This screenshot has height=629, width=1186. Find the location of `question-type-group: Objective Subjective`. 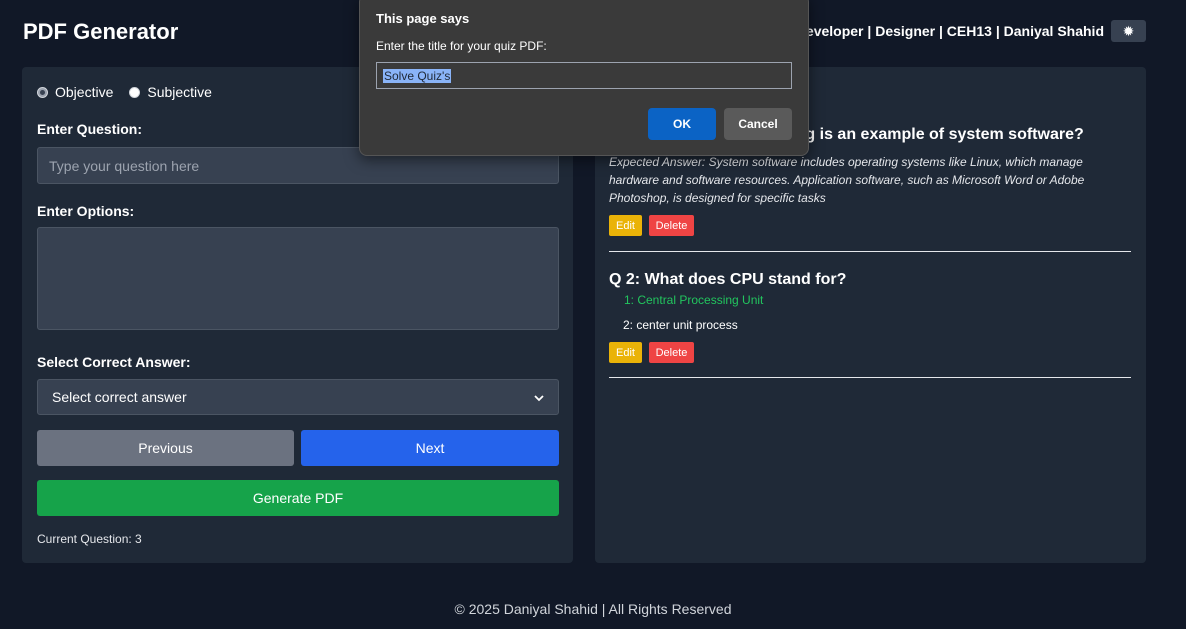

question-type-group: Objective Subjective is located at coordinates (132, 92).